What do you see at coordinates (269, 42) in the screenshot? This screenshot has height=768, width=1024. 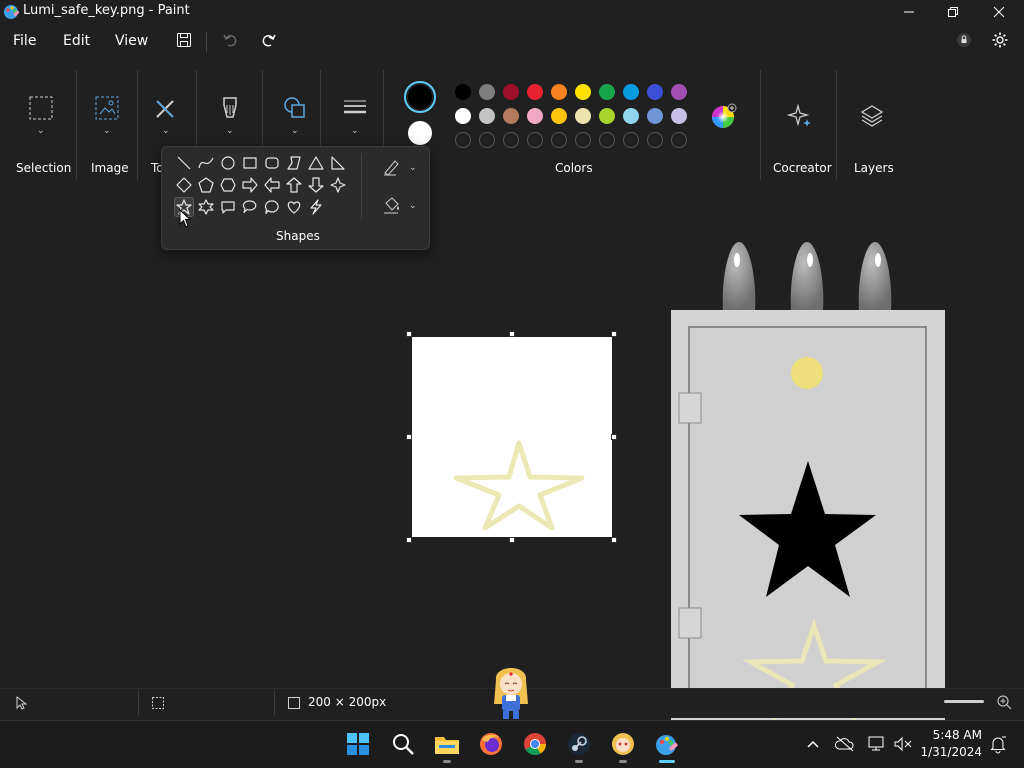 I see `redo-button` at bounding box center [269, 42].